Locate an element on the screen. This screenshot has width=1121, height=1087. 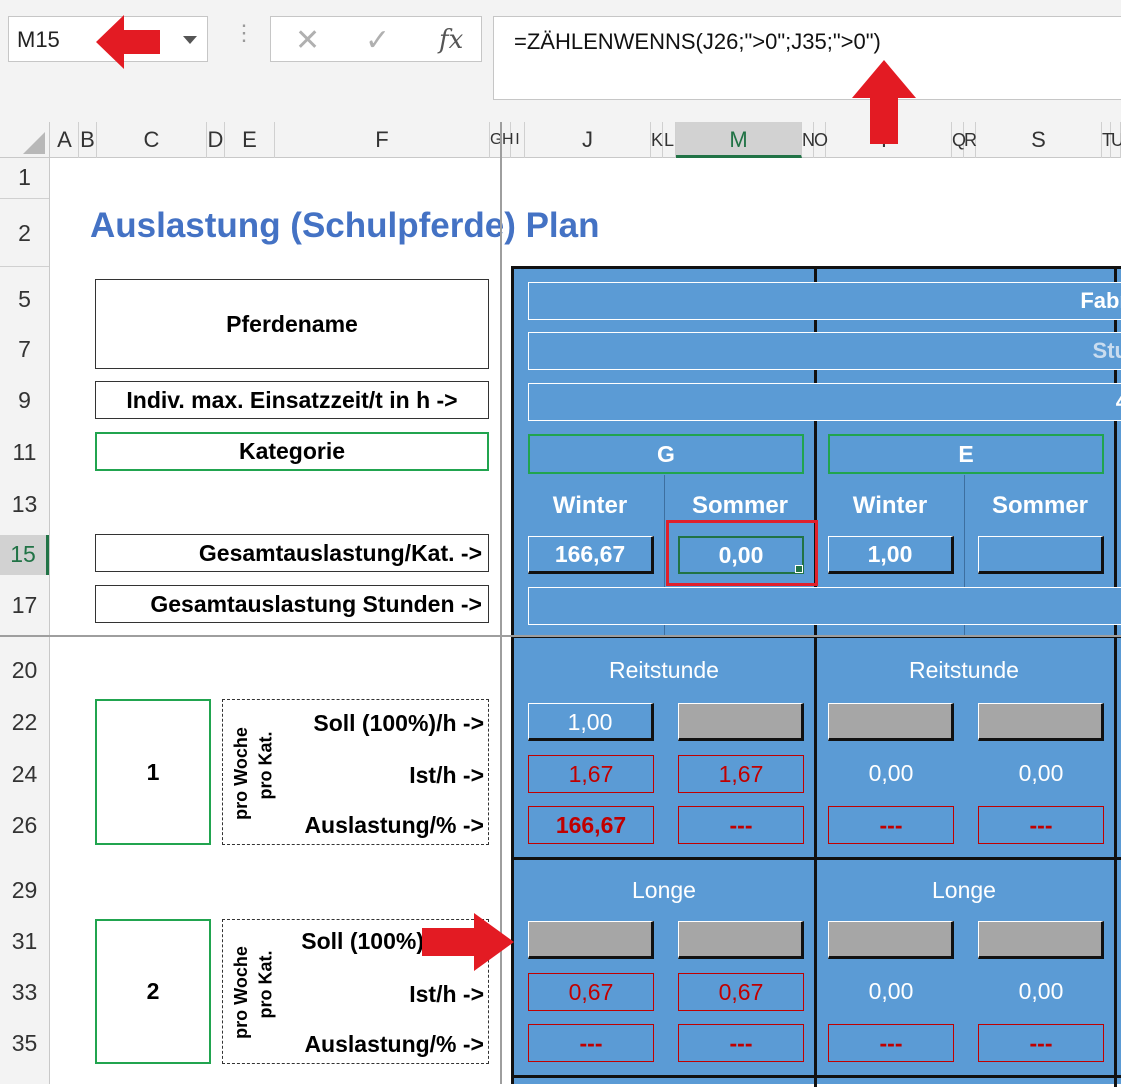
select-all-button is located at coordinates (25, 140).